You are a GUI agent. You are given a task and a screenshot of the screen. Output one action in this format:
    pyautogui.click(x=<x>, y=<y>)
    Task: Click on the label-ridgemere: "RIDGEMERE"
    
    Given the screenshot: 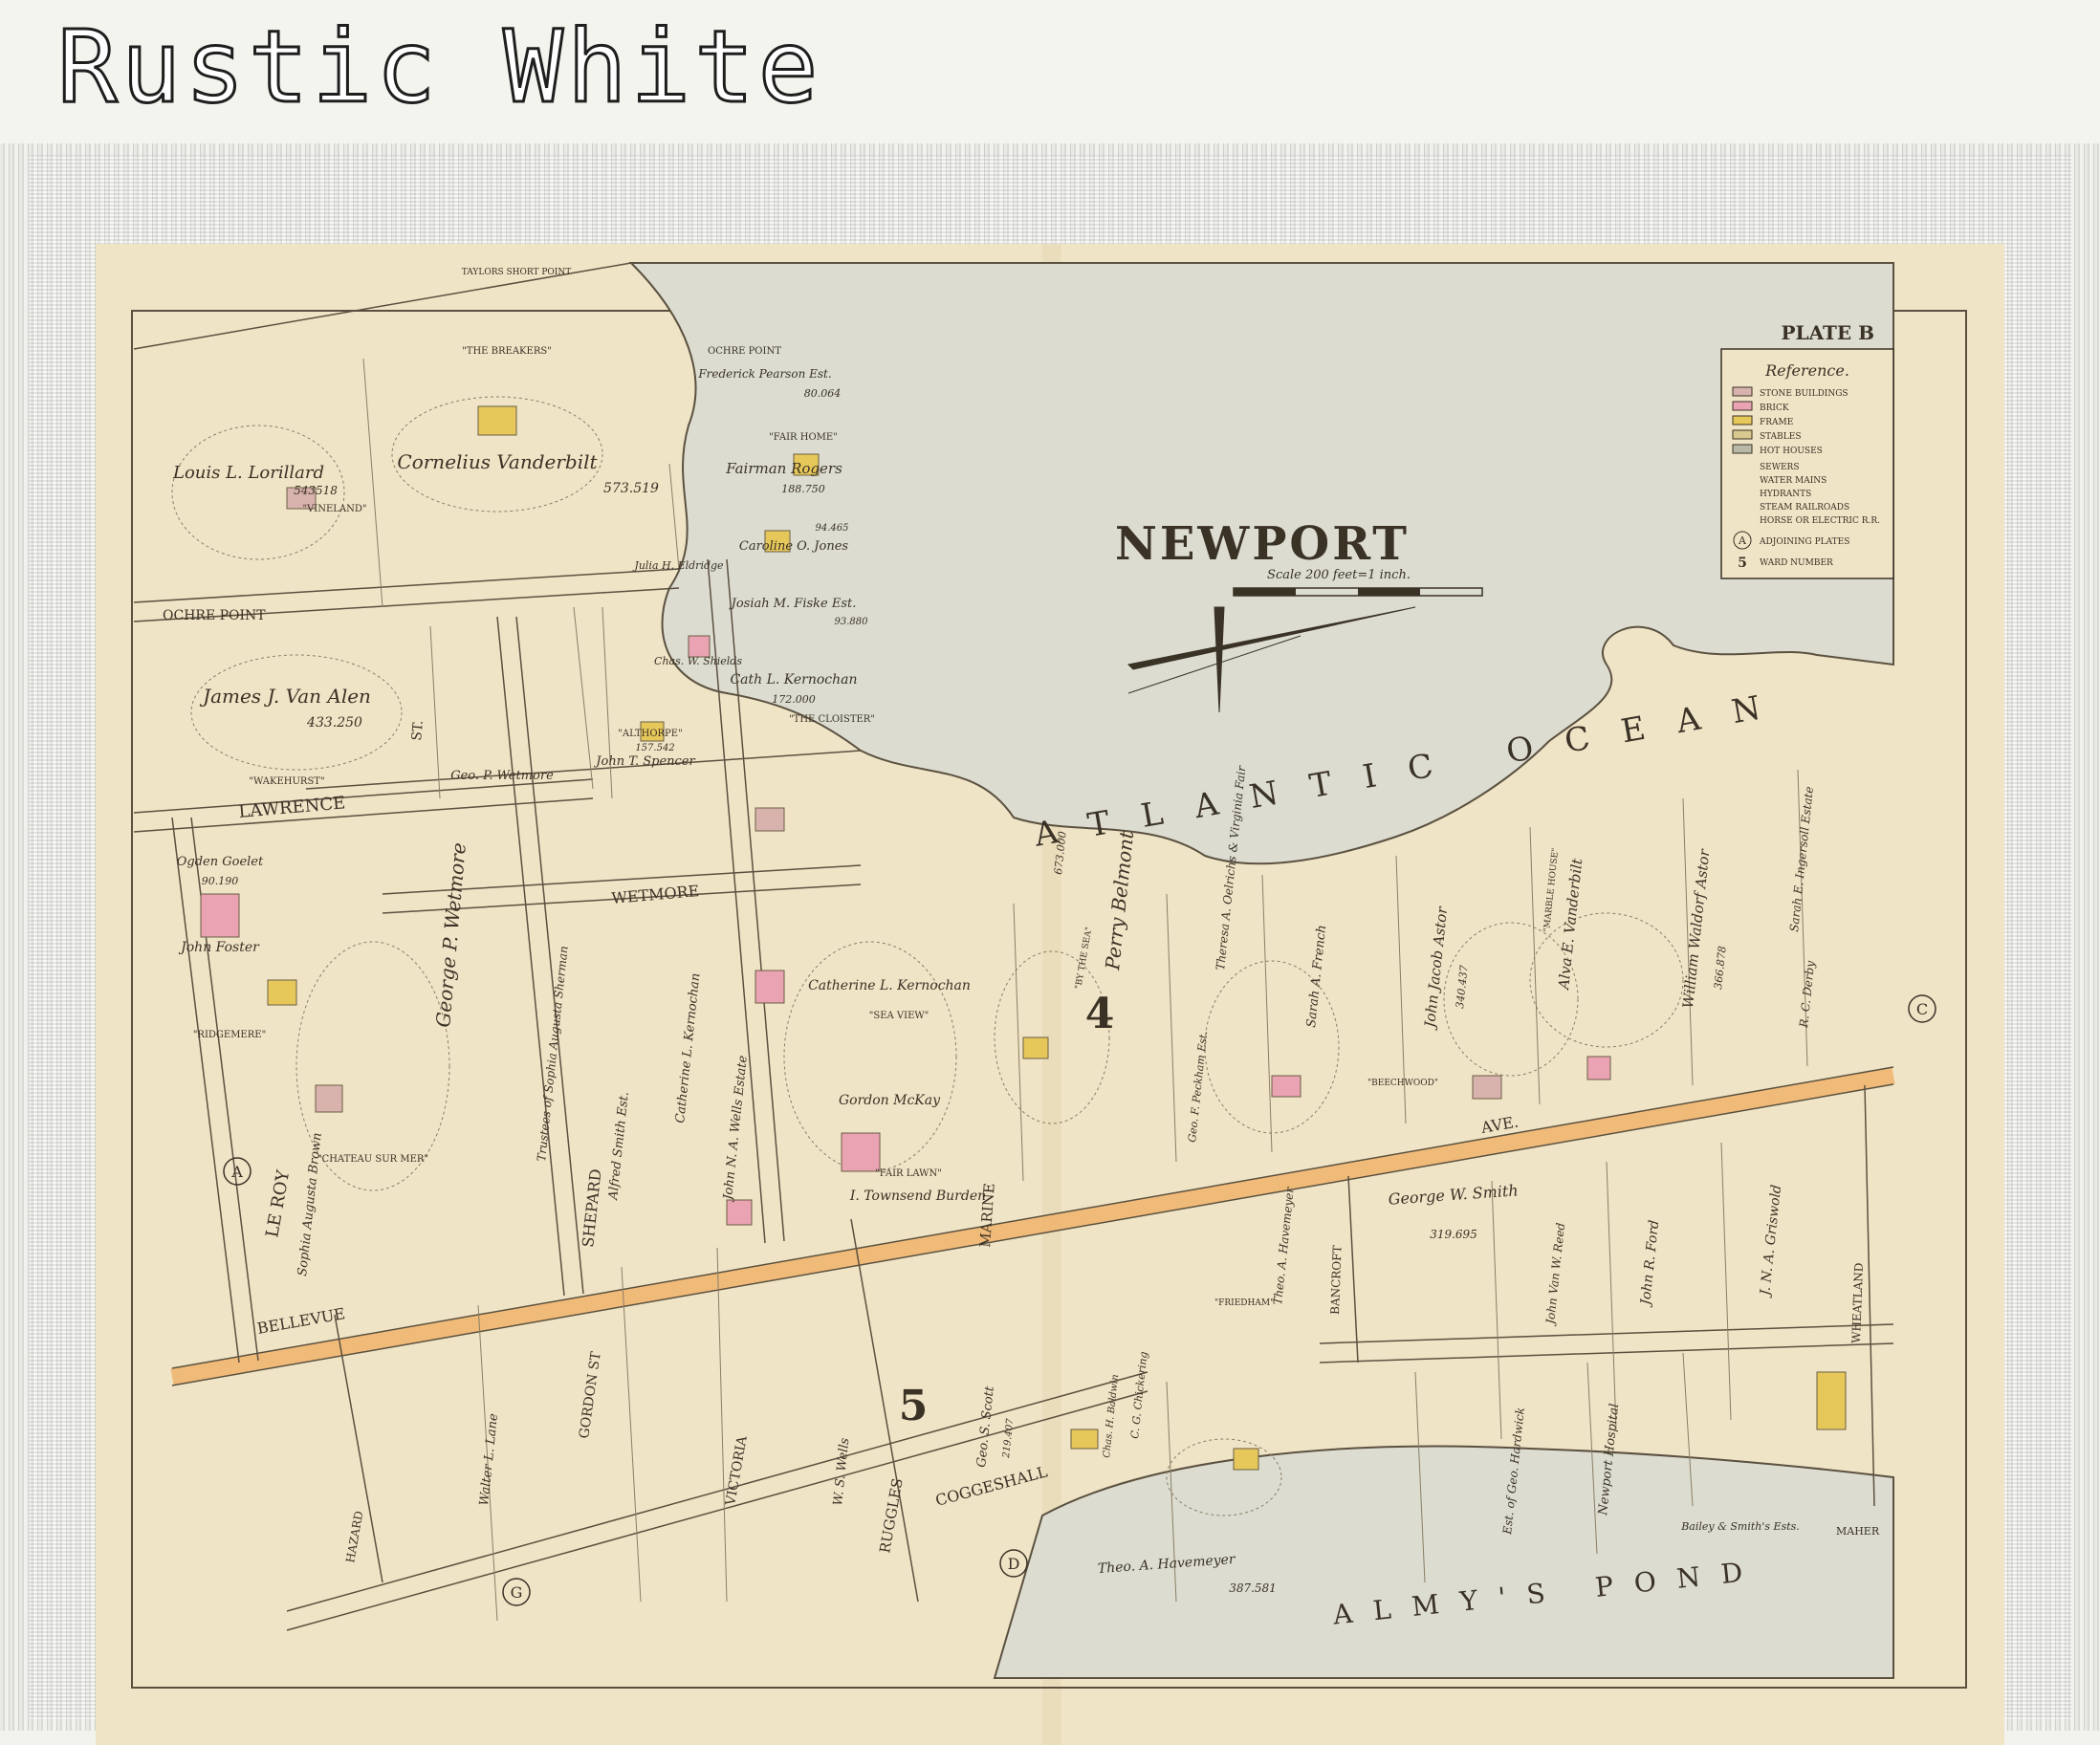 What is the action you would take?
    pyautogui.click(x=230, y=1035)
    